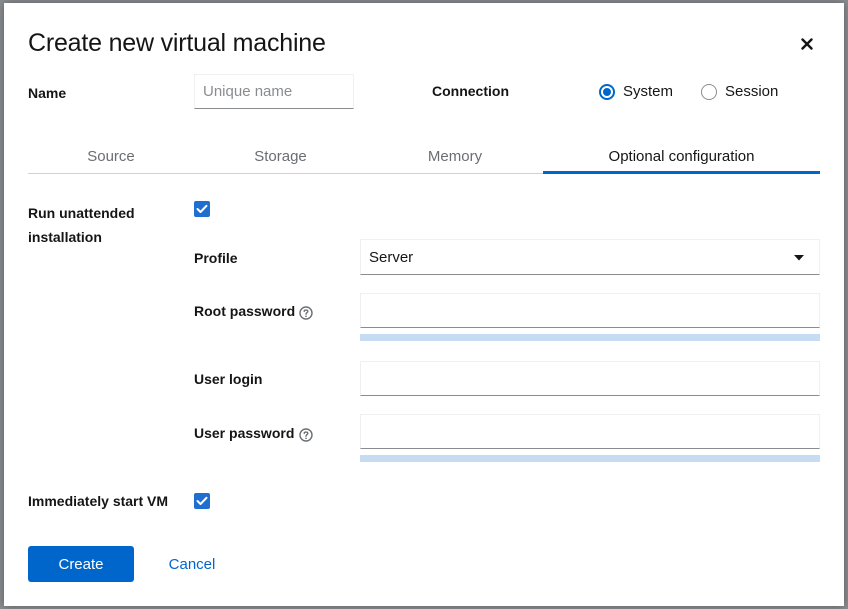 The height and width of the screenshot is (609, 848). Describe the element at coordinates (752, 91) in the screenshot. I see `connection-session-label: Session` at that location.